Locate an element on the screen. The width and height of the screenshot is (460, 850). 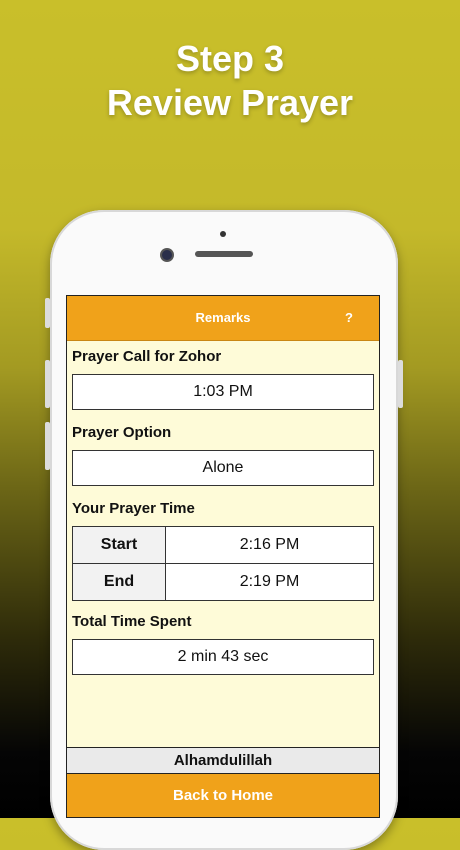
proximity-sensor is located at coordinates (223, 234).